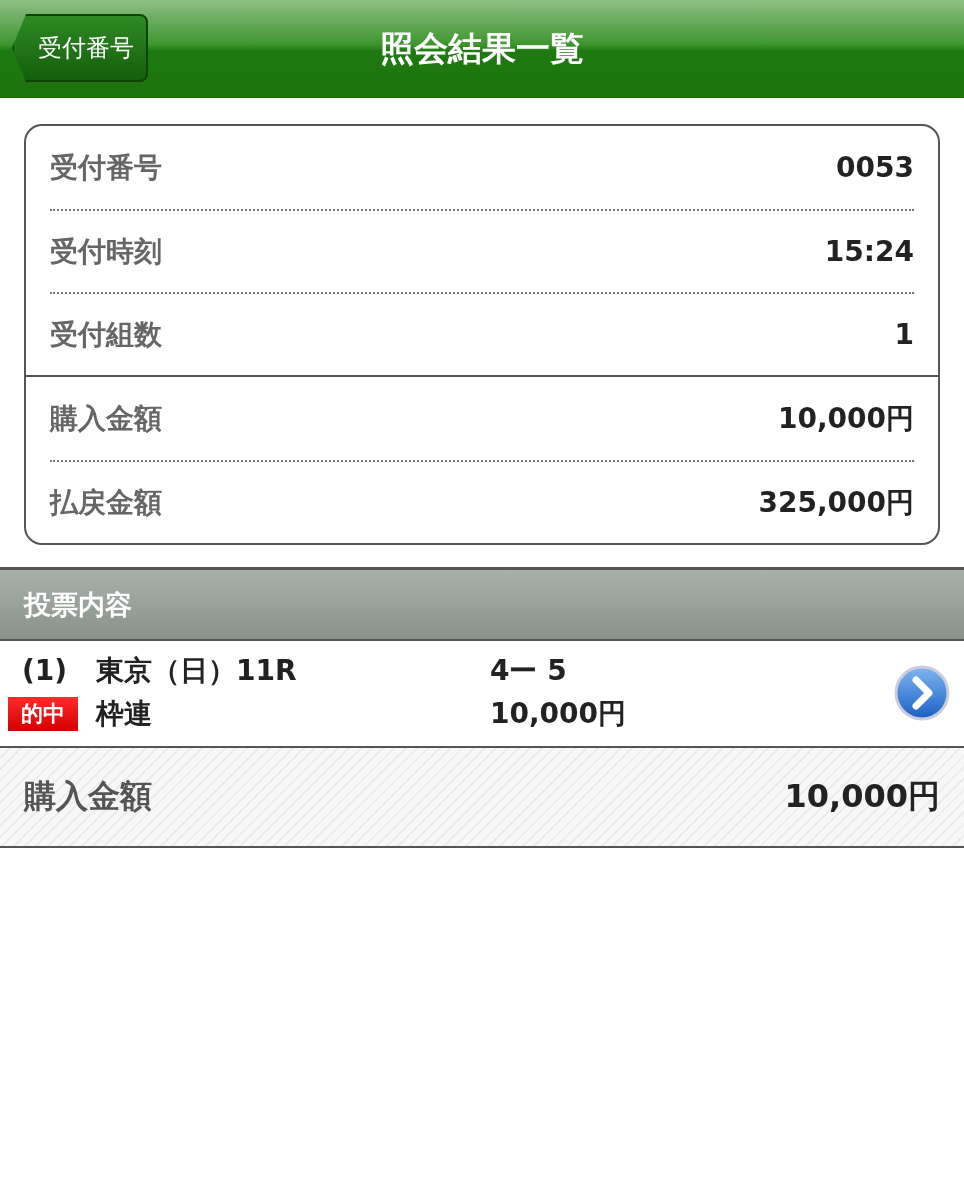 The height and width of the screenshot is (1200, 964). I want to click on field-value: 0053, so click(875, 167).